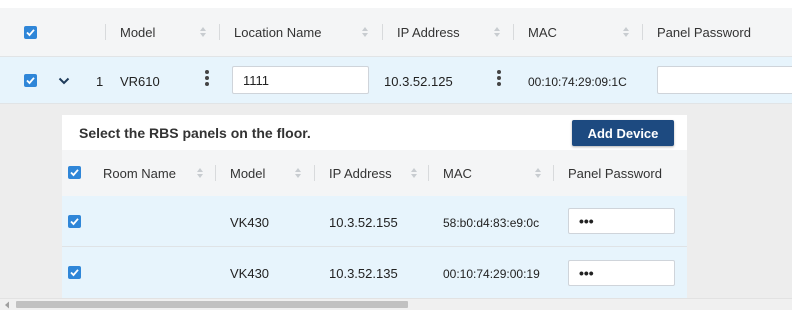 The height and width of the screenshot is (310, 792). Describe the element at coordinates (64, 81) in the screenshot. I see `chevron-down-icon` at that location.